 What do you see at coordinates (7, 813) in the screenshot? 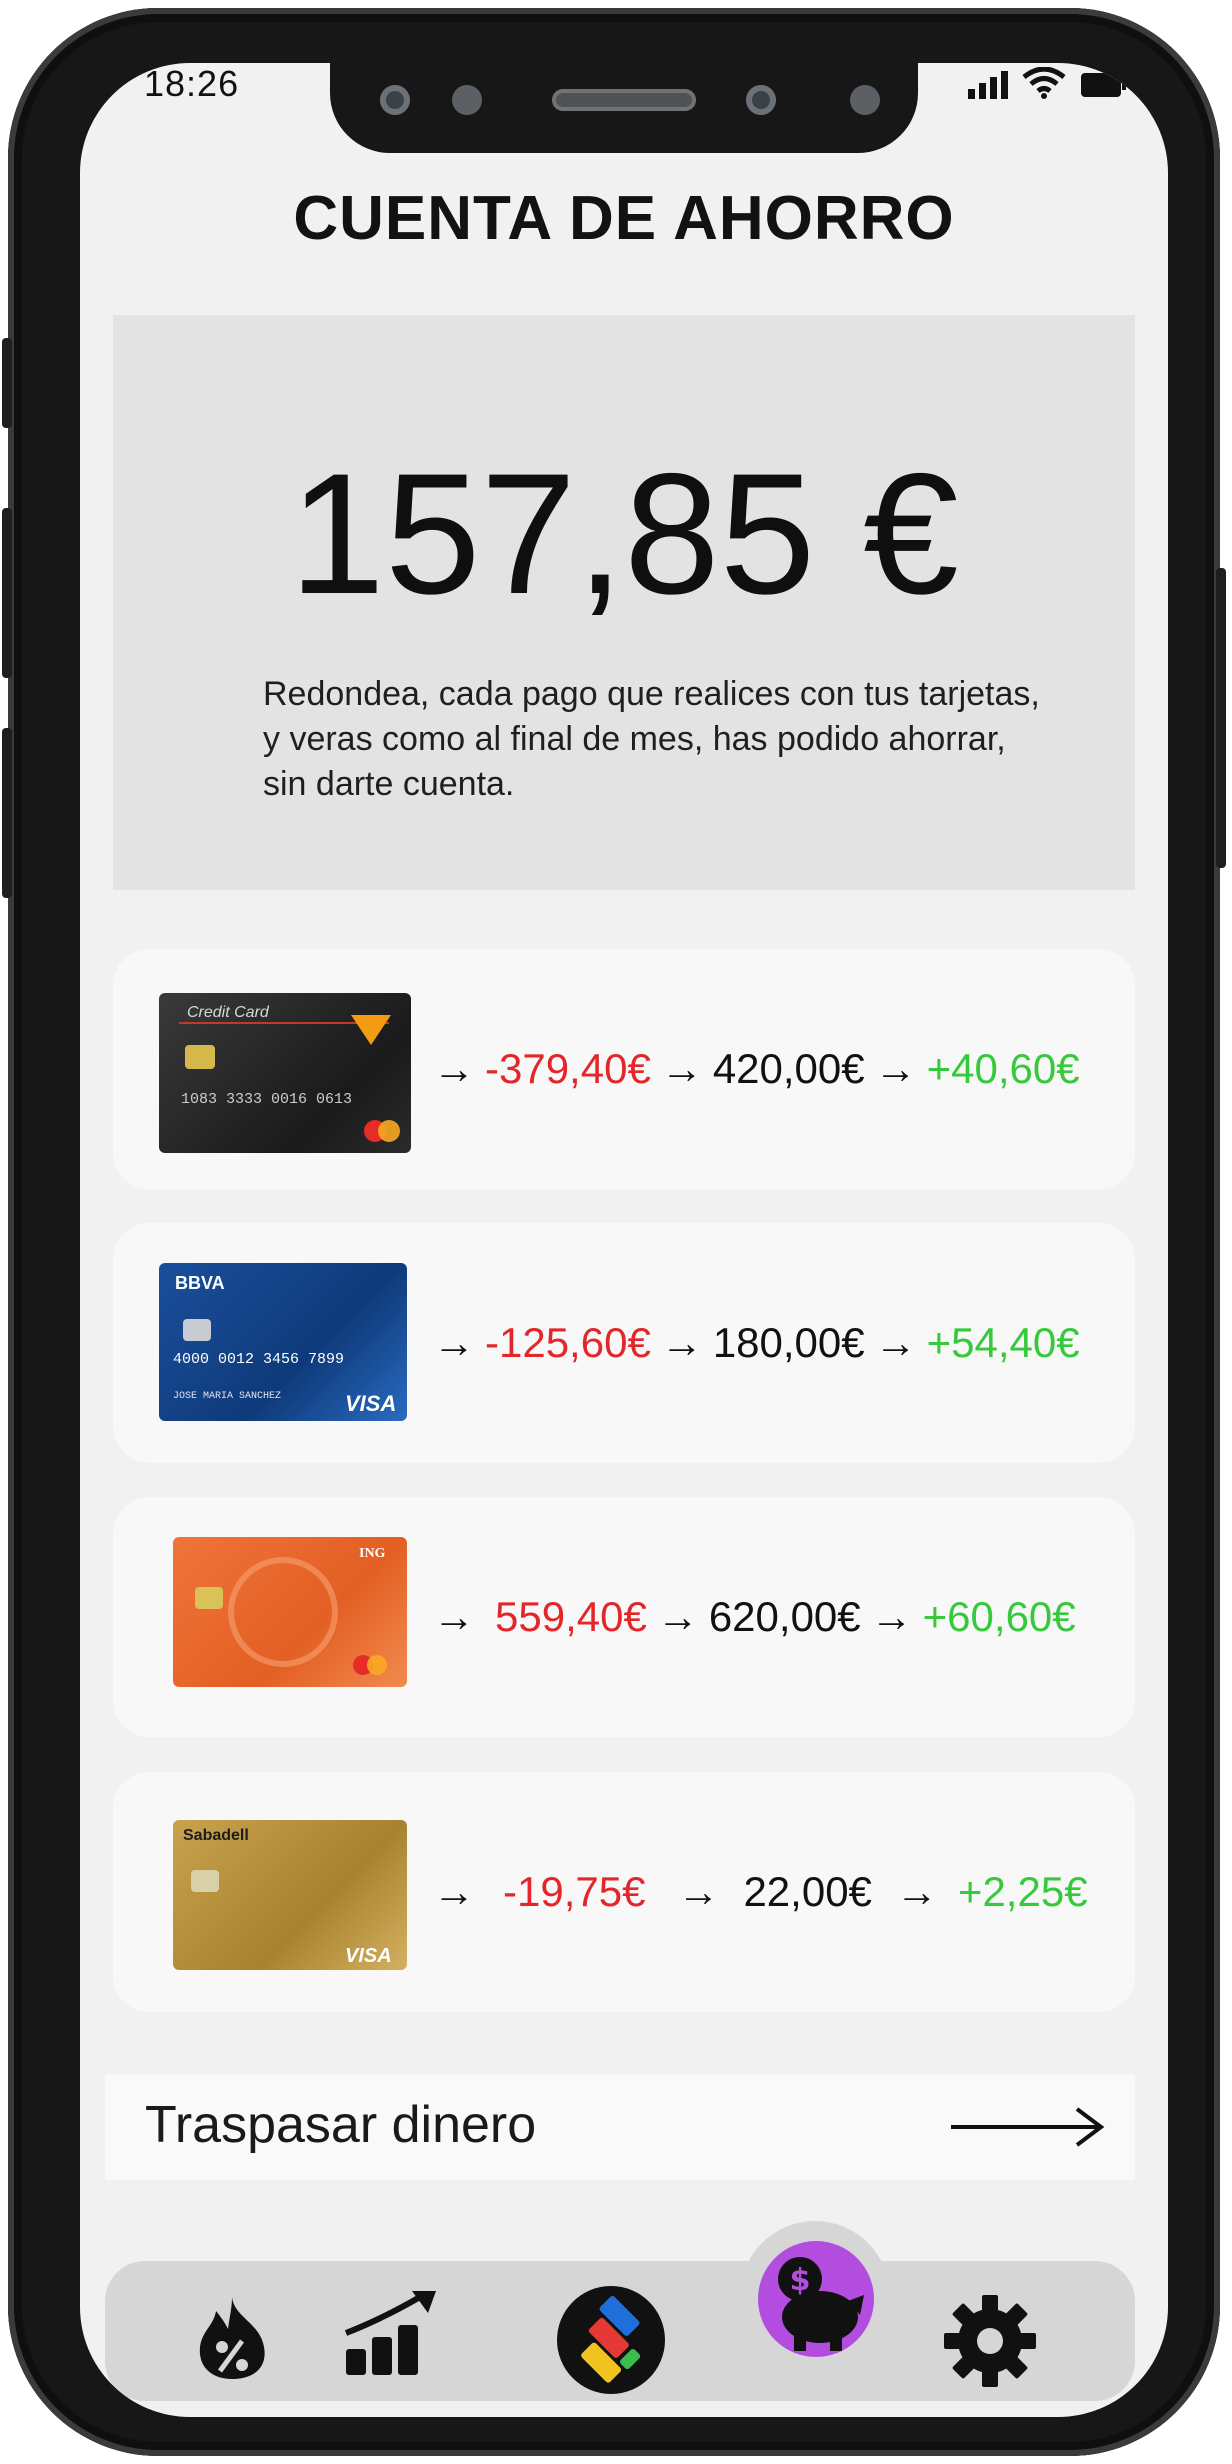
I see `volume-down-button` at bounding box center [7, 813].